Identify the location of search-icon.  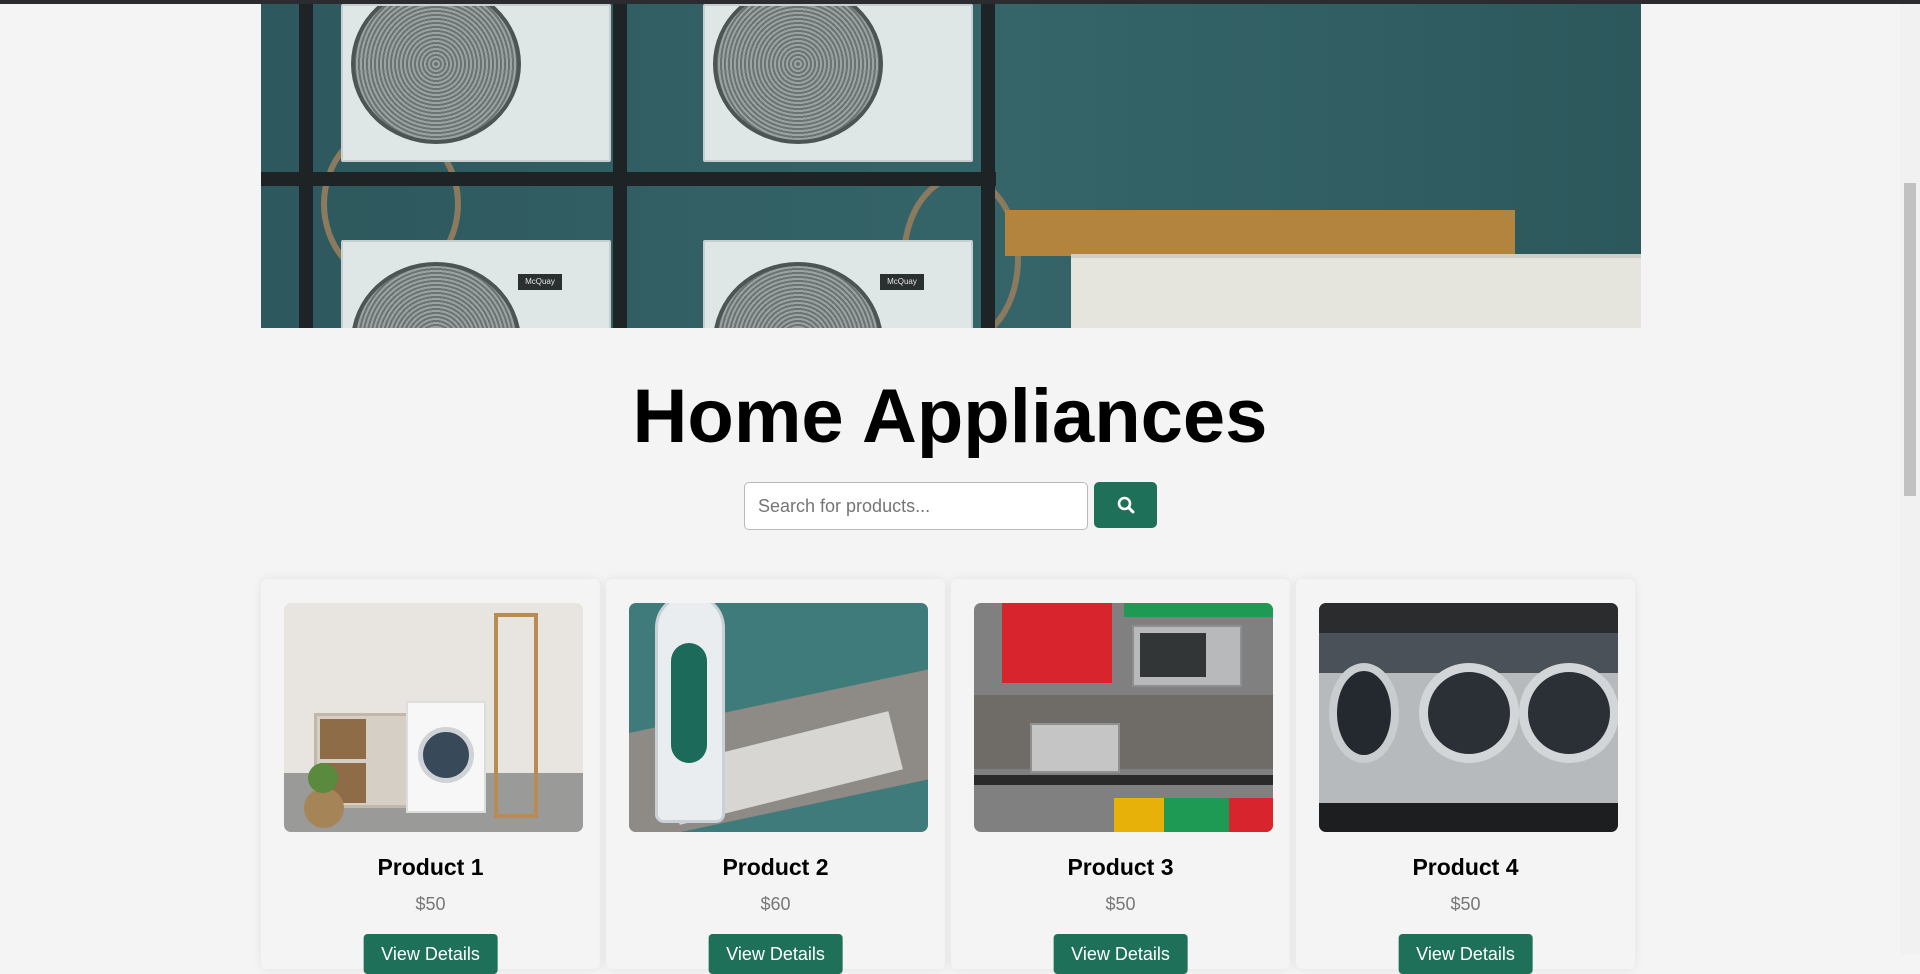
(1125, 505).